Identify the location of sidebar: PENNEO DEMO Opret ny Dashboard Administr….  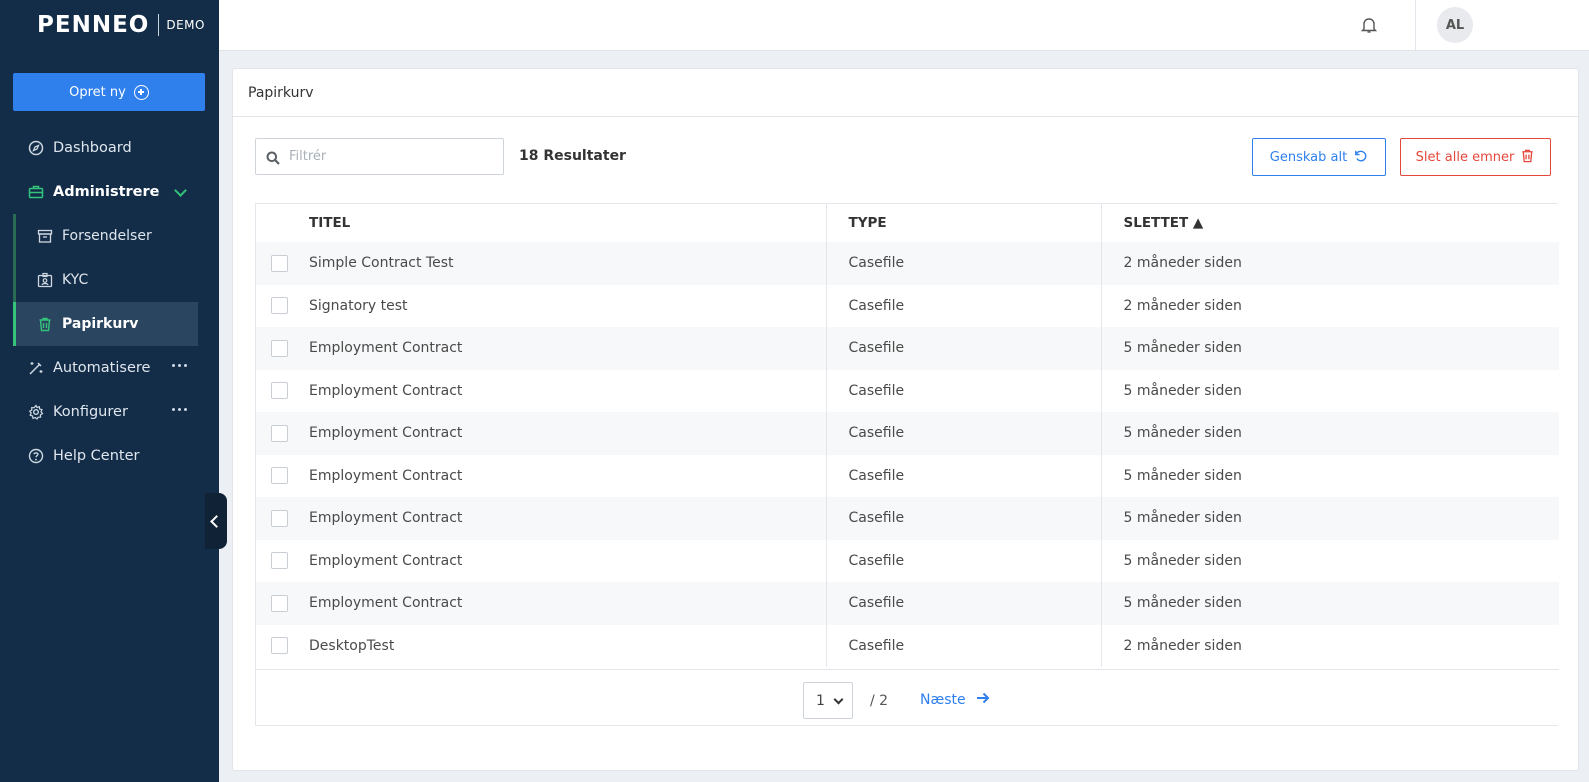
(109, 391).